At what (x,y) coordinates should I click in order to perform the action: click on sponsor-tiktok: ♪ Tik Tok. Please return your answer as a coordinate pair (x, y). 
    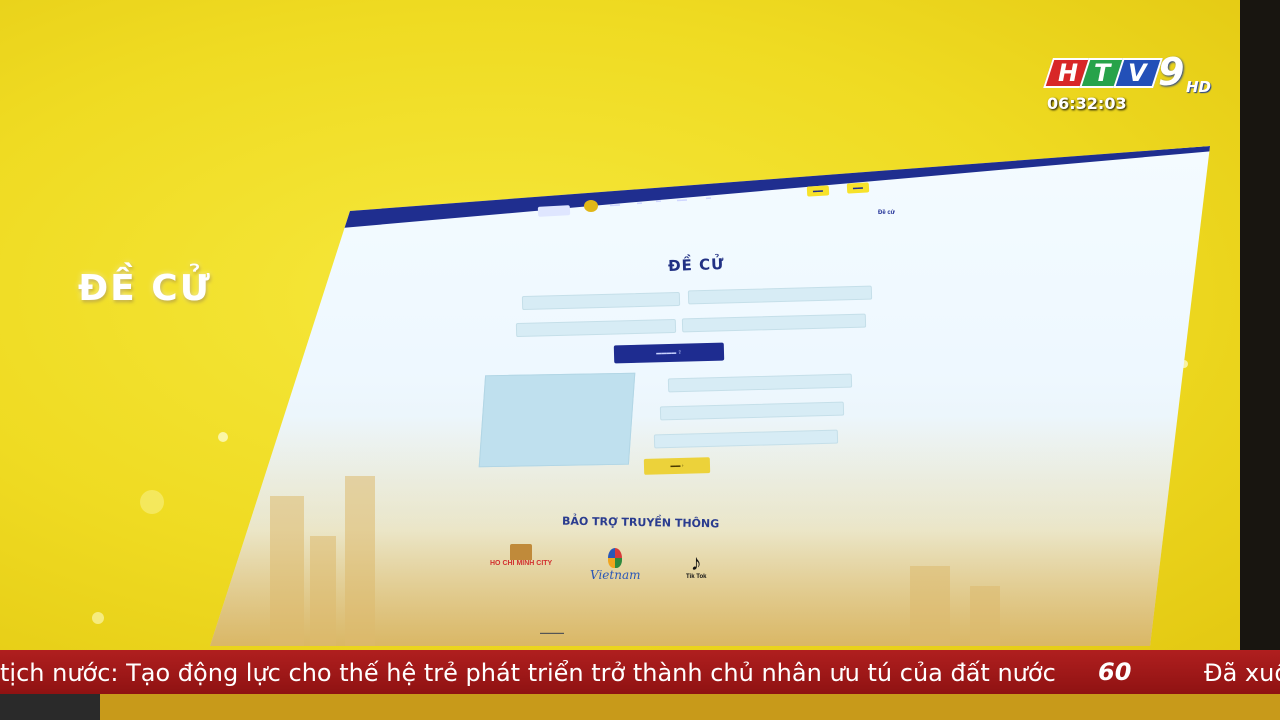
    Looking at the image, I should click on (696, 565).